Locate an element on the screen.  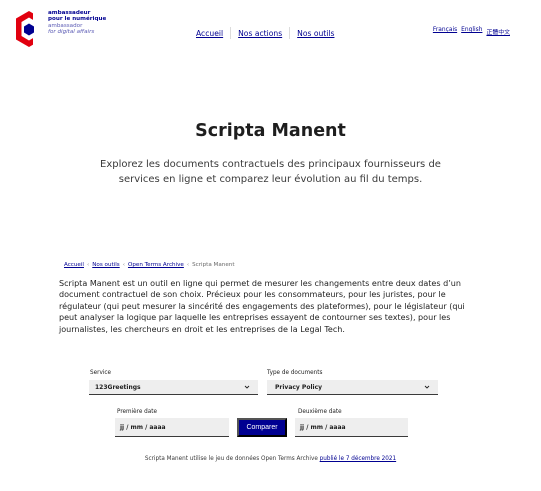
service-select: 123Greetings is located at coordinates (173, 387).